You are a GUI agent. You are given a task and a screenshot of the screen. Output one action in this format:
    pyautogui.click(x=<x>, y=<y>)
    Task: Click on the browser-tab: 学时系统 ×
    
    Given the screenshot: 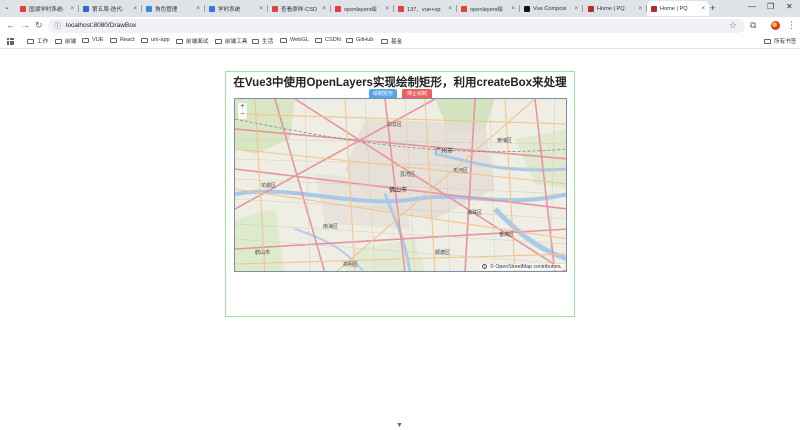 What is the action you would take?
    pyautogui.click(x=236, y=8)
    